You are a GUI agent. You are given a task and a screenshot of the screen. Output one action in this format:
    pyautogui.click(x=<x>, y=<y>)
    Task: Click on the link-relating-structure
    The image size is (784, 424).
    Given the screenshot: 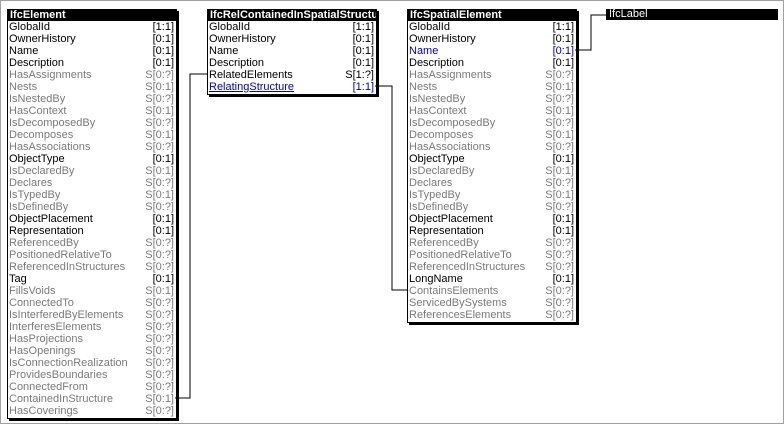 What is the action you would take?
    pyautogui.click(x=391, y=188)
    